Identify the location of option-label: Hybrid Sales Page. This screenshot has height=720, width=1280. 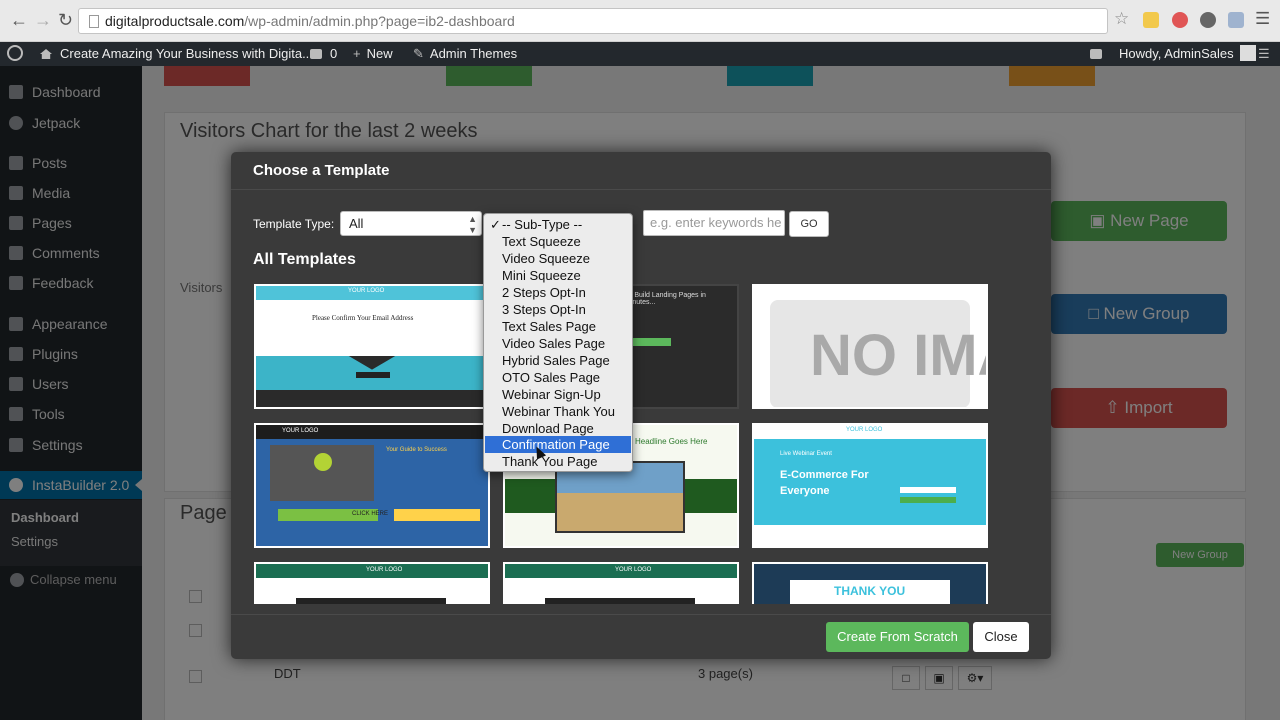
(556, 360).